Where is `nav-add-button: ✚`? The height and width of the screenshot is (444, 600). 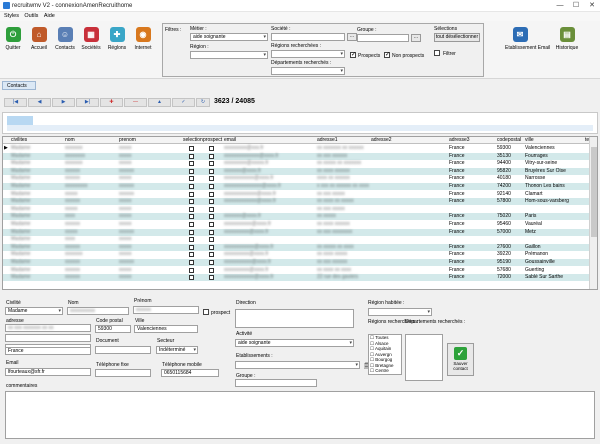 nav-add-button: ✚ is located at coordinates (111, 102).